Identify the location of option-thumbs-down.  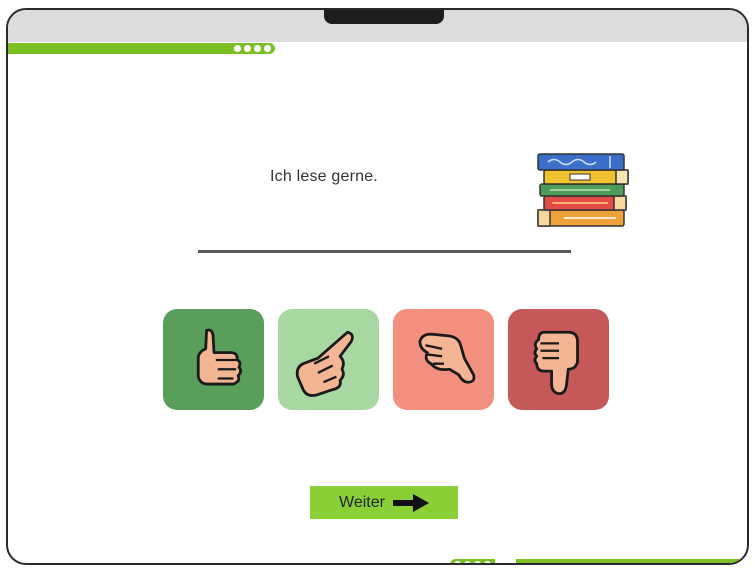
(558, 359).